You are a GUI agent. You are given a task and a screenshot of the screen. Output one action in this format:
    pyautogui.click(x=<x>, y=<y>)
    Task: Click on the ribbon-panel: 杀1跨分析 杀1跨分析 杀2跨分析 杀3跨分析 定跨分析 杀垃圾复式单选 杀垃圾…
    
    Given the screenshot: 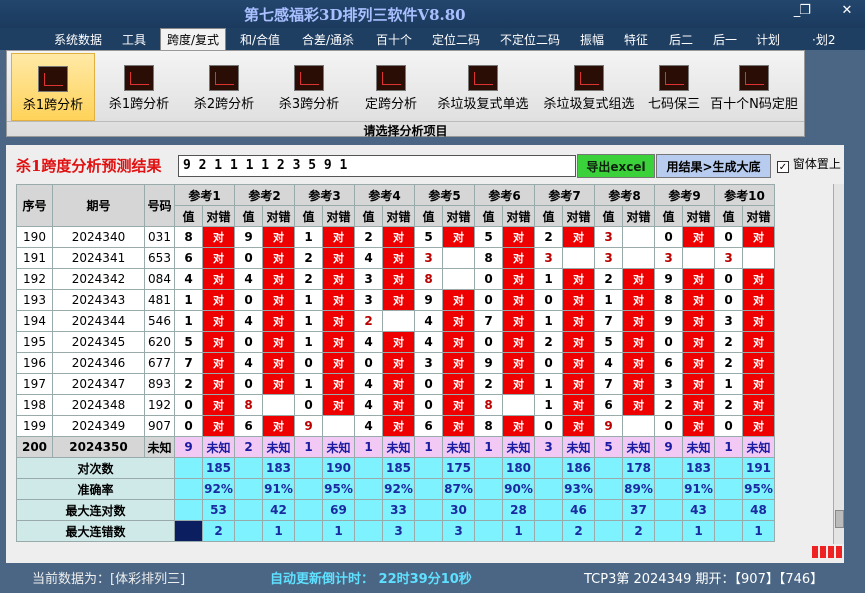 What is the action you would take?
    pyautogui.click(x=405, y=94)
    